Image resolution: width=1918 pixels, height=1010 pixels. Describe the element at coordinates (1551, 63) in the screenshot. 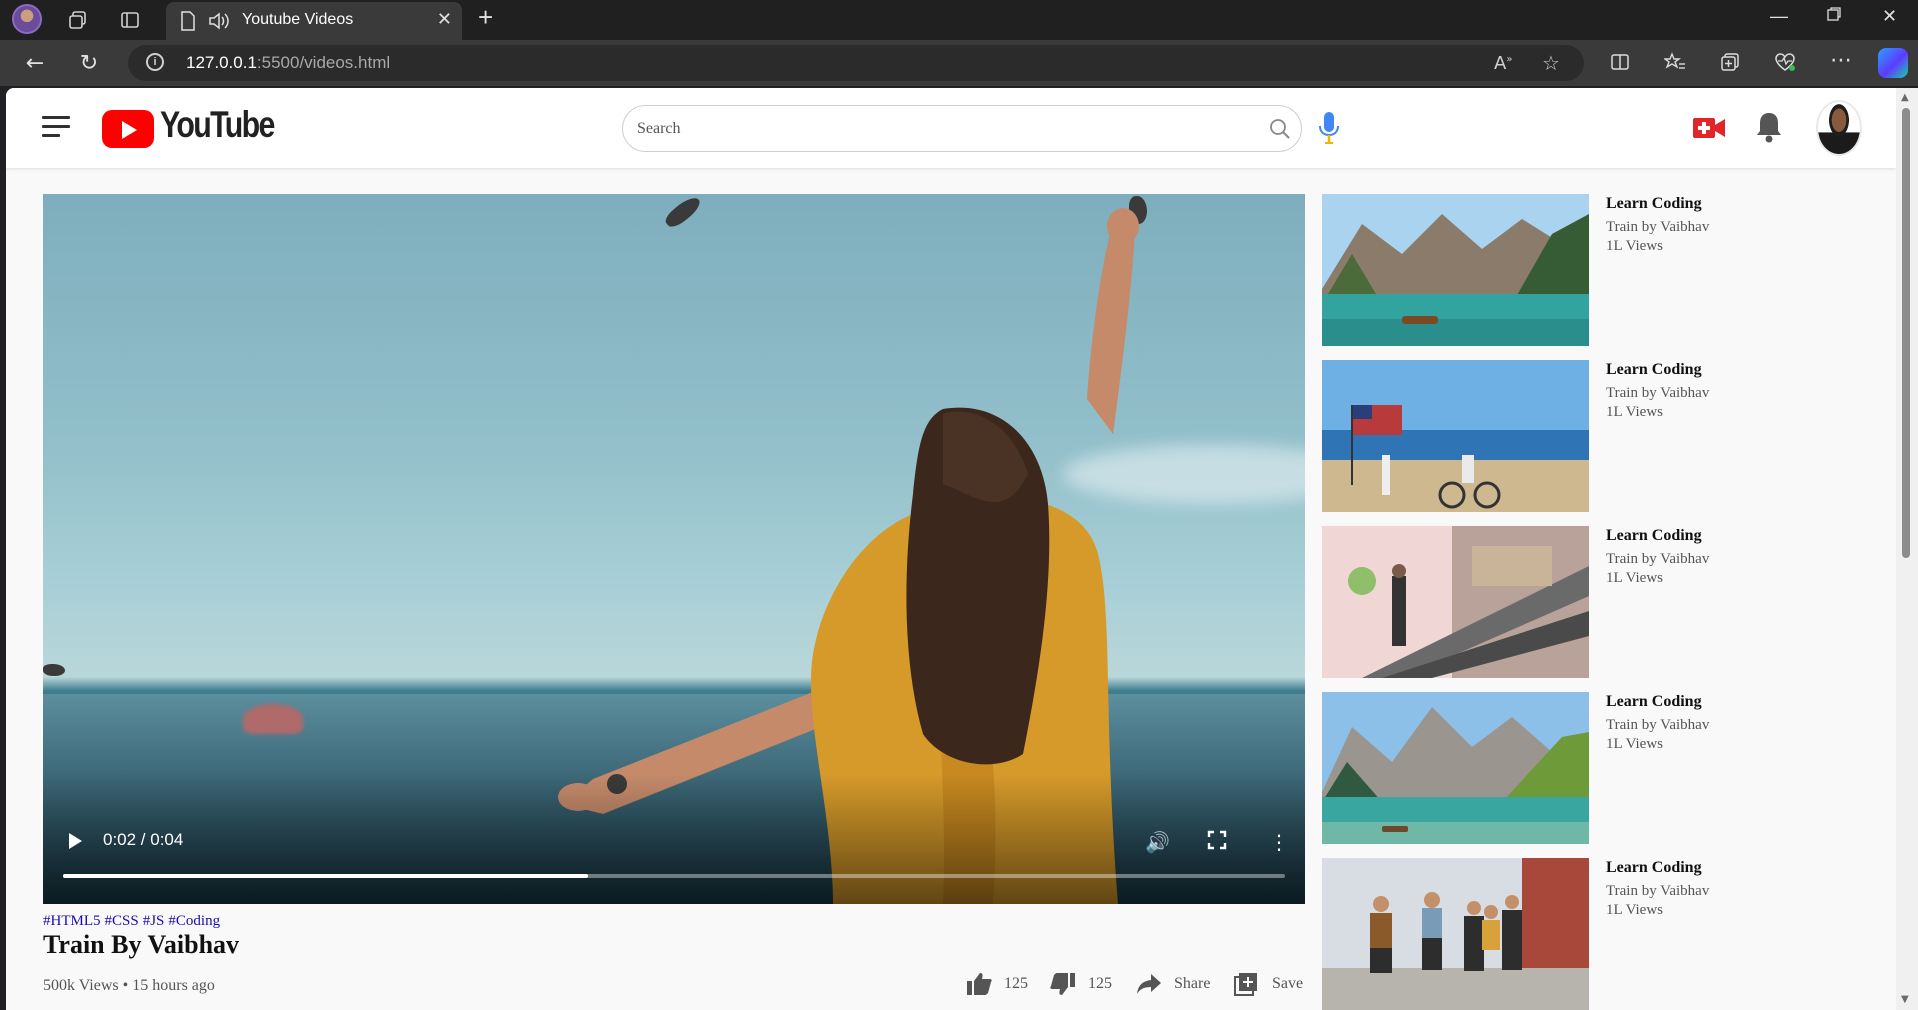

I see `favorite-star-icon: ☆` at that location.